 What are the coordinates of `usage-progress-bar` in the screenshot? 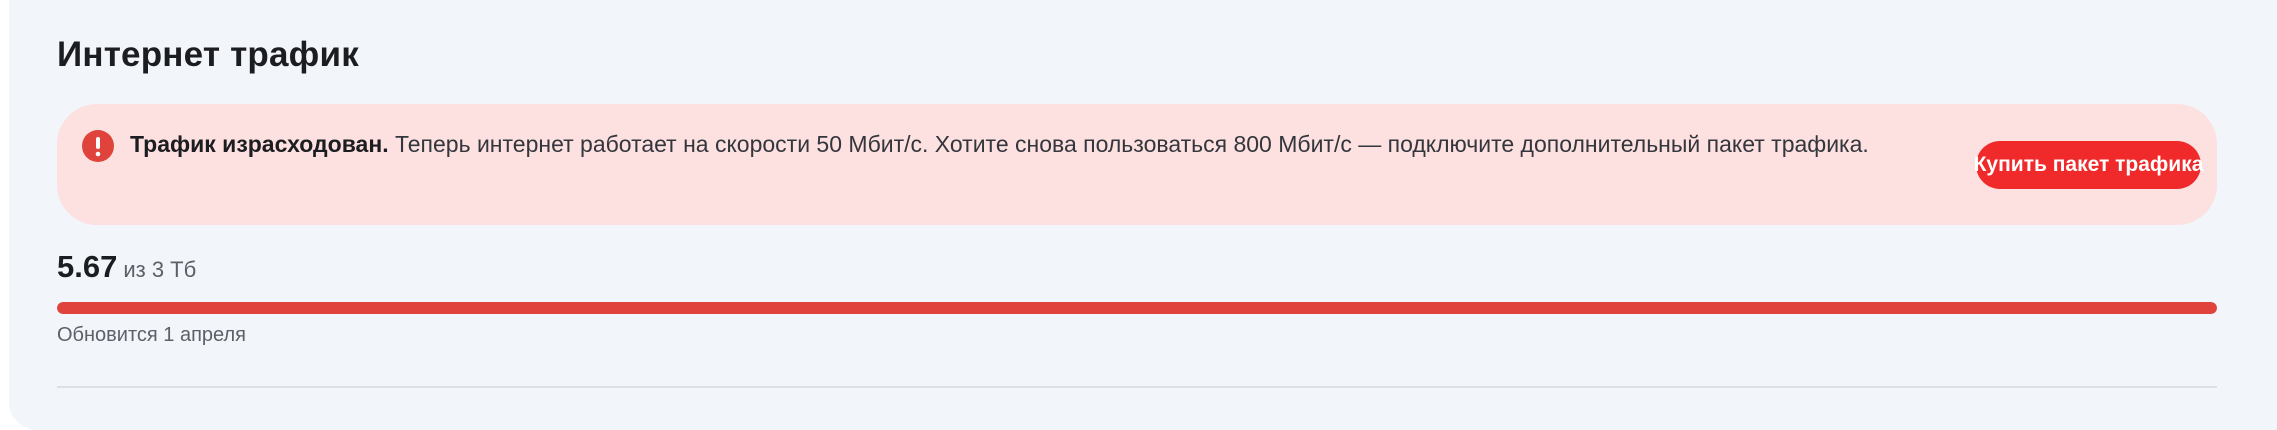 It's located at (1137, 308).